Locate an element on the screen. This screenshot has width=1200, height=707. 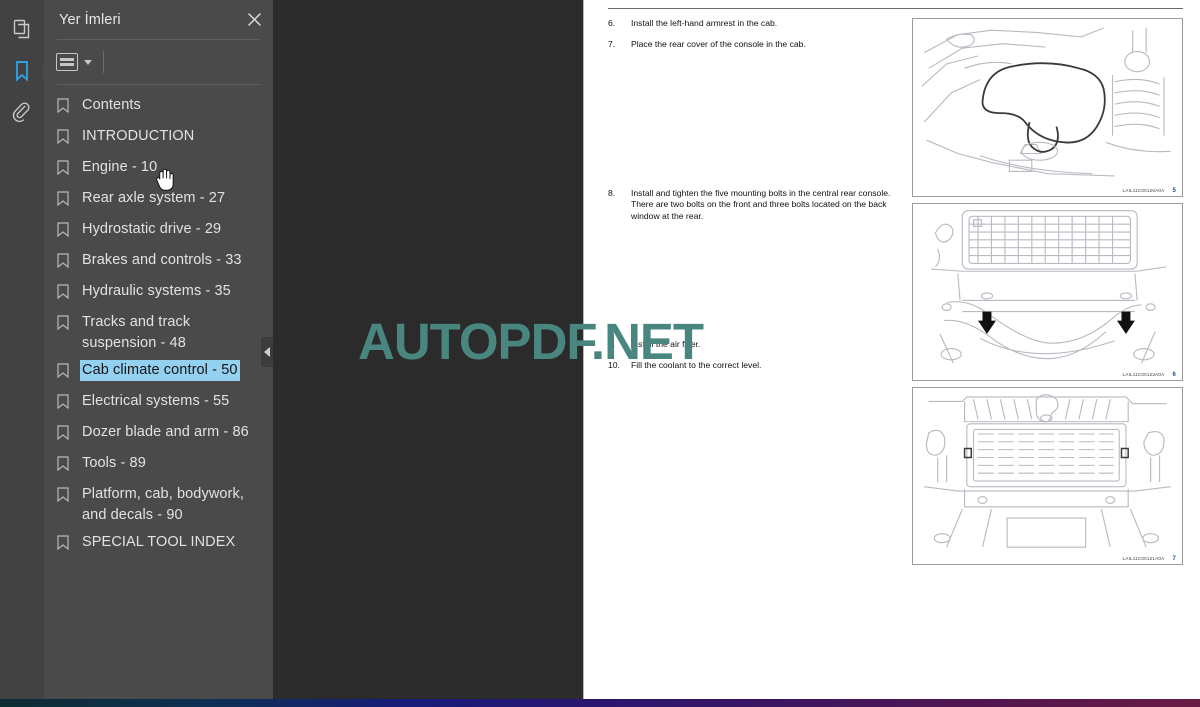
page-top-rule is located at coordinates (895, 9).